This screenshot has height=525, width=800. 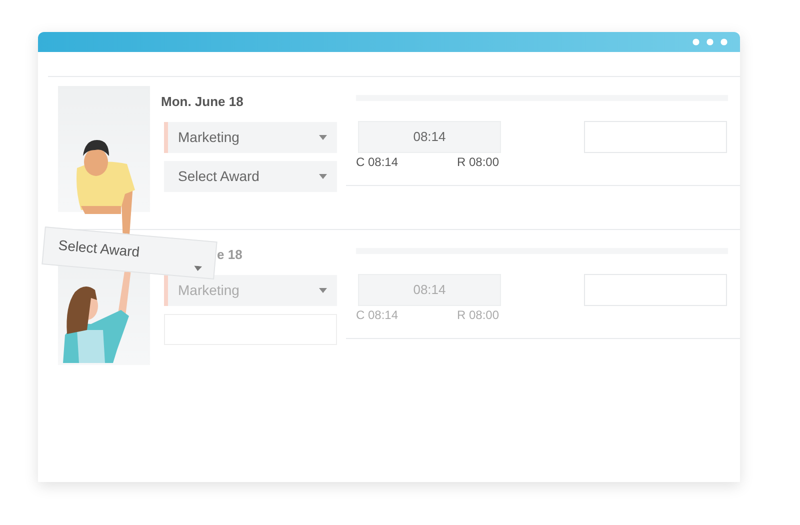 What do you see at coordinates (230, 255) in the screenshot?
I see `date-label: e 18` at bounding box center [230, 255].